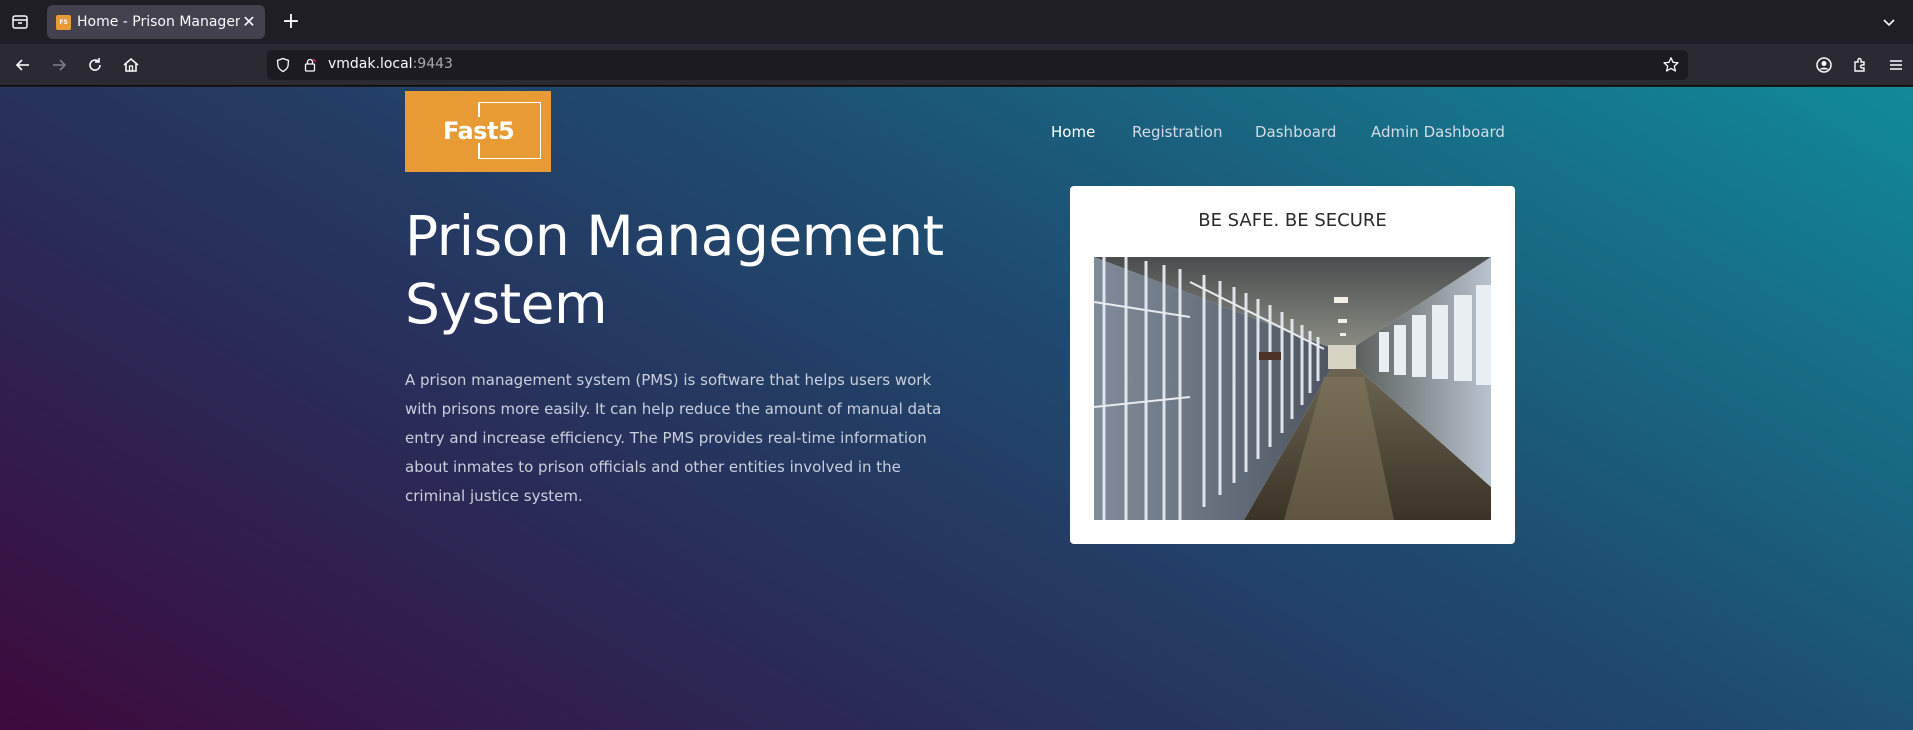 The width and height of the screenshot is (1913, 730). What do you see at coordinates (249, 22) in the screenshot?
I see `close-tab-icon: ✕` at bounding box center [249, 22].